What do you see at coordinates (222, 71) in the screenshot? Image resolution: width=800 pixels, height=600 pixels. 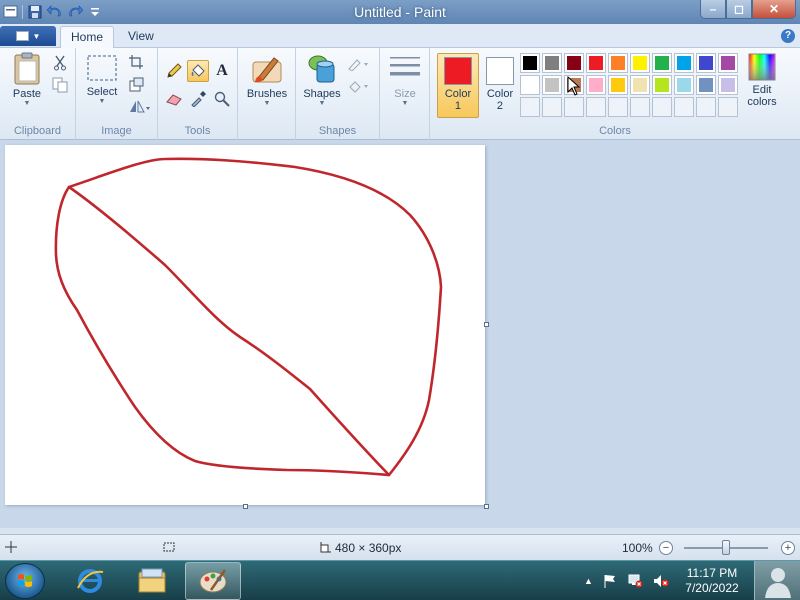 I see `text-tool-icon: A` at bounding box center [222, 71].